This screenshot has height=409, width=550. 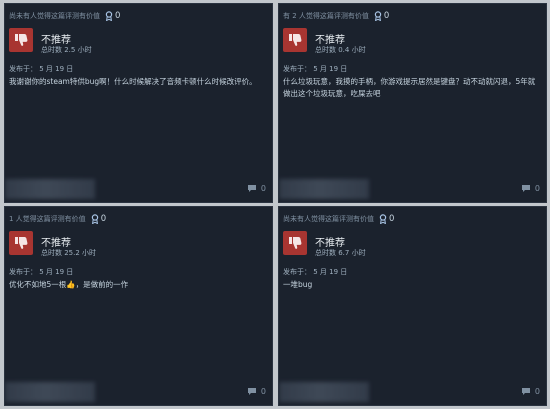 What do you see at coordinates (133, 81) in the screenshot?
I see `review-body: 我谢谢你的steam特供bug啊！什么时候解决了音频卡顿什么时候改评价。` at bounding box center [133, 81].